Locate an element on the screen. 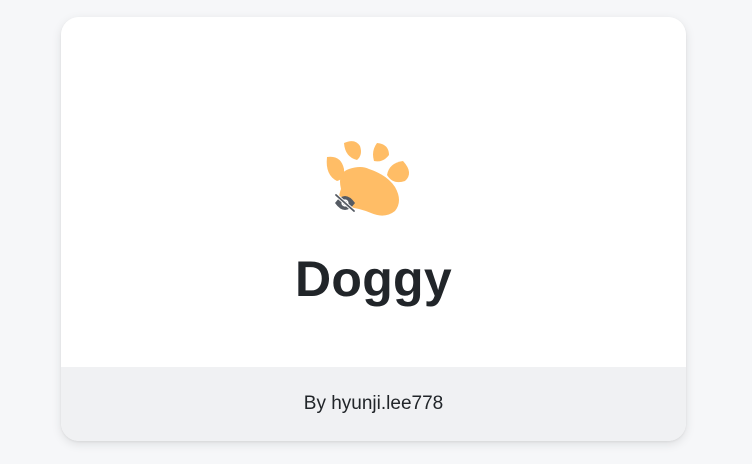  card-title: Doggy is located at coordinates (373, 279).